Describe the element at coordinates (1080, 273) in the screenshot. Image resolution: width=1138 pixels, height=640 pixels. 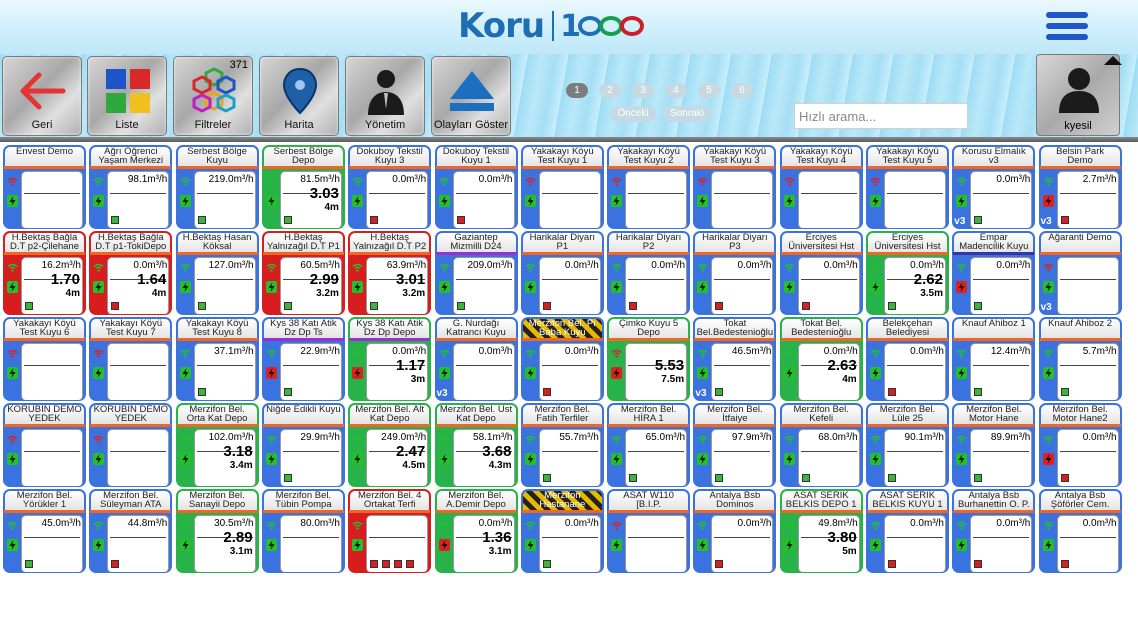
I see `station-tile: Ağaranti Demo v3` at that location.